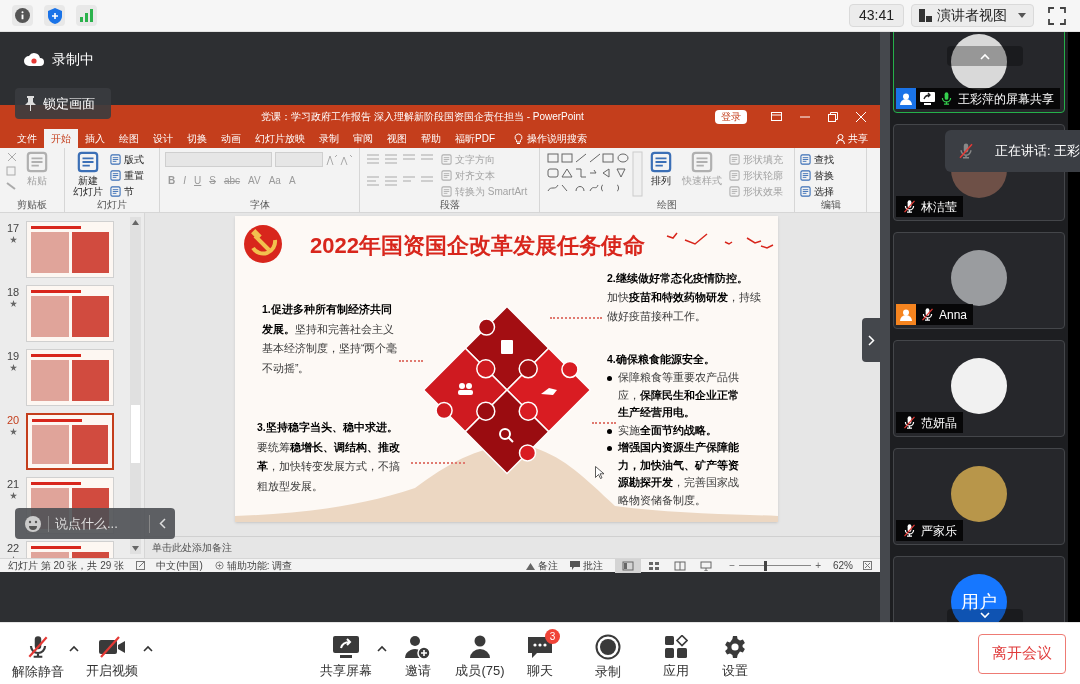  I want to click on bullet-icon, so click(609, 378).